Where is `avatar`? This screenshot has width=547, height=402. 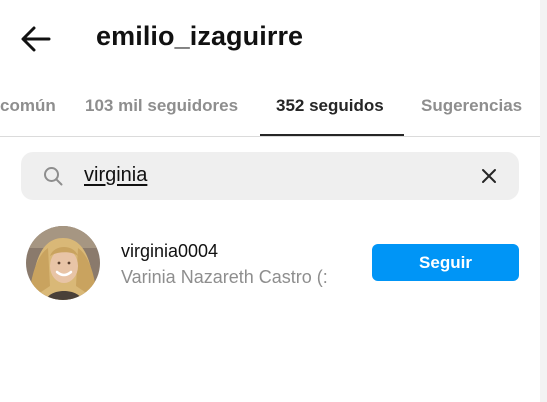 avatar is located at coordinates (63, 263).